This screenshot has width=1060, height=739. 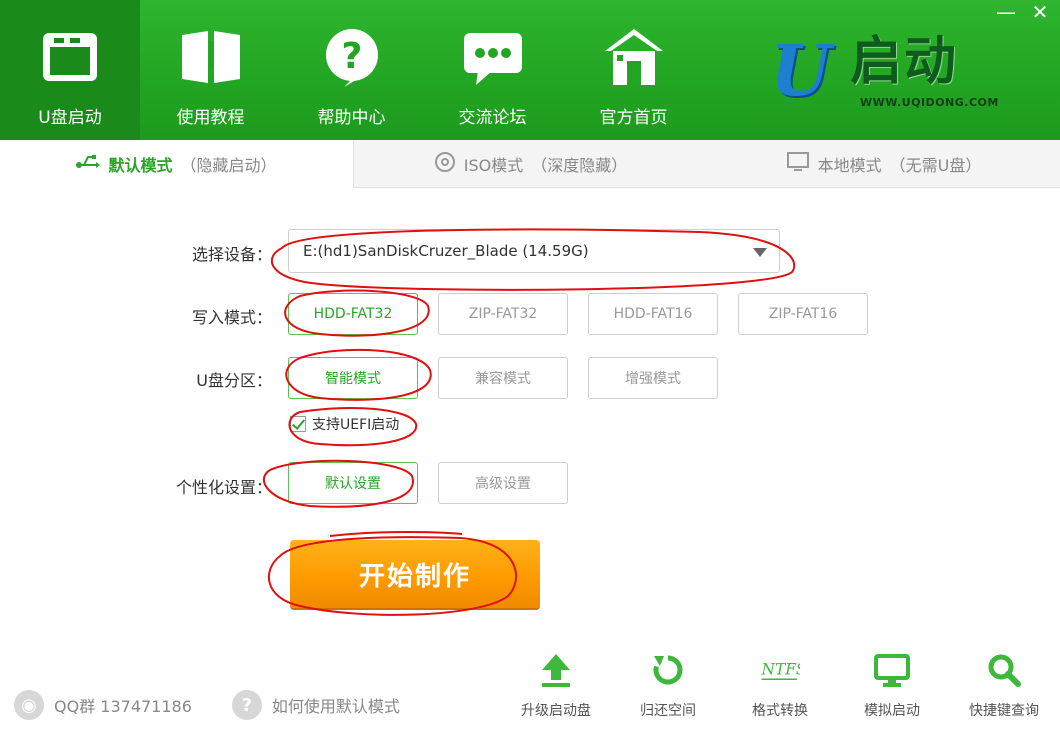 I want to click on nav-item-homepage: 官方首页, so click(x=633, y=70).